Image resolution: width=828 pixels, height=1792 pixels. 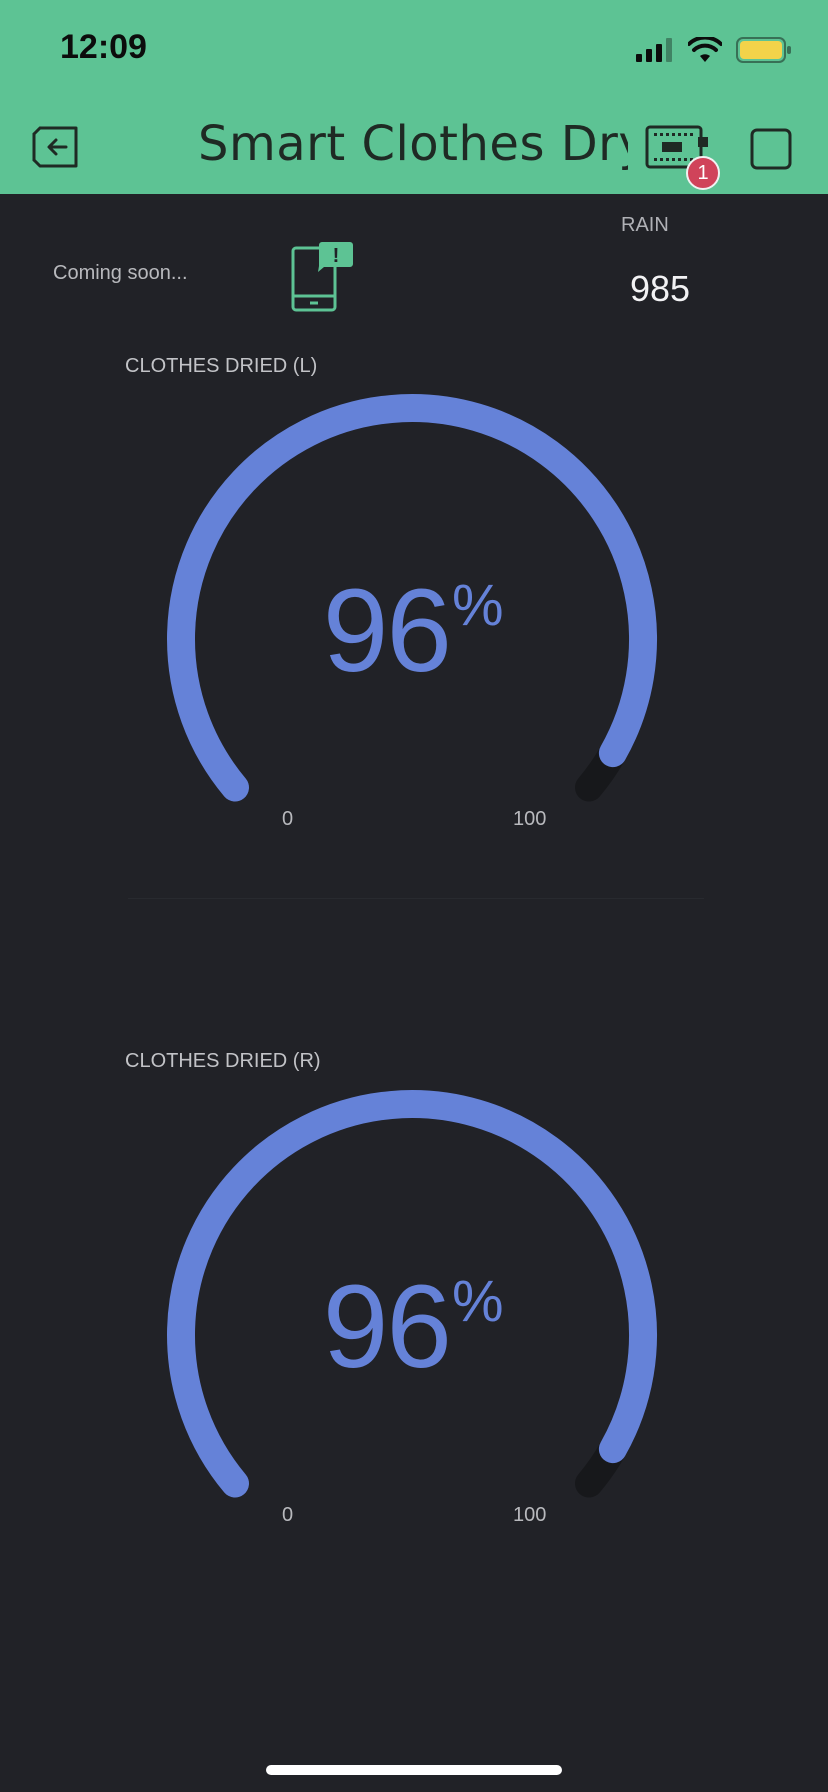 I want to click on device-badge: 1, so click(x=703, y=173).